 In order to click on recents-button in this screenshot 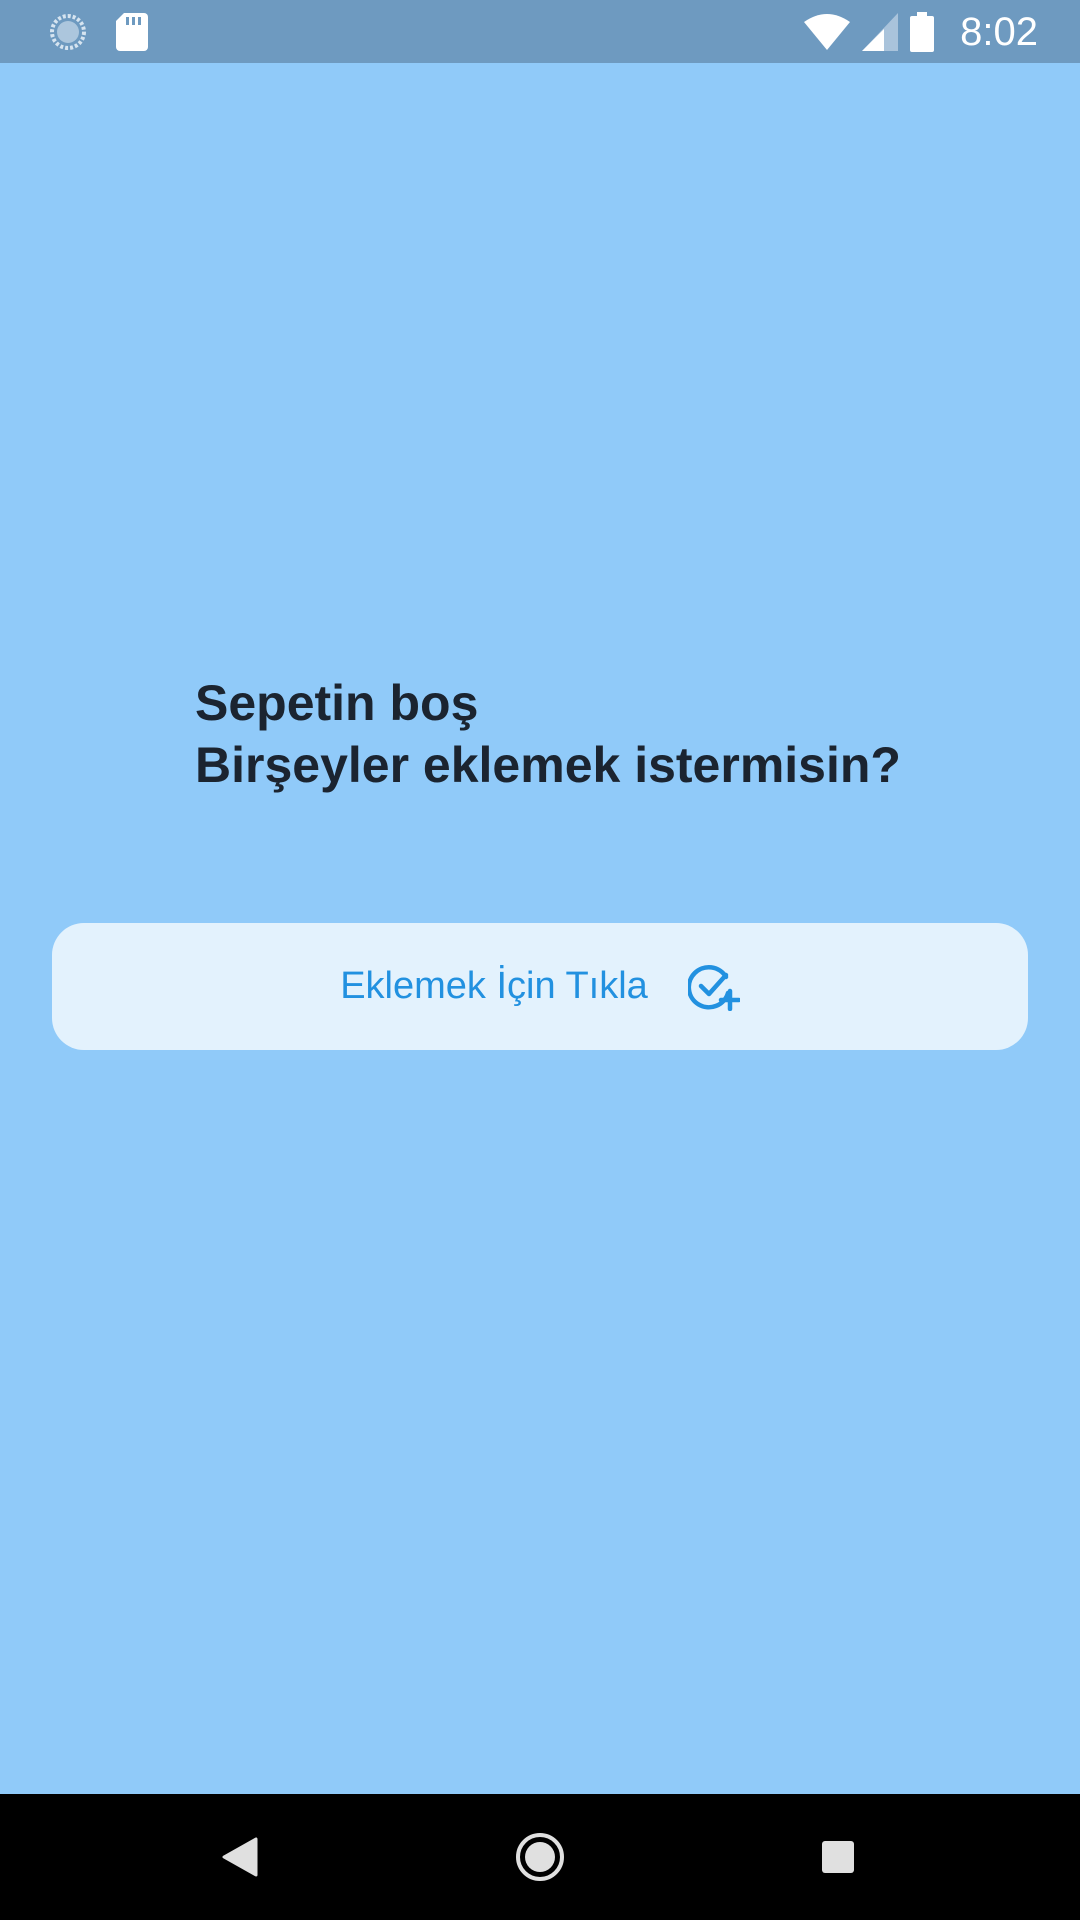, I will do `click(838, 1857)`.